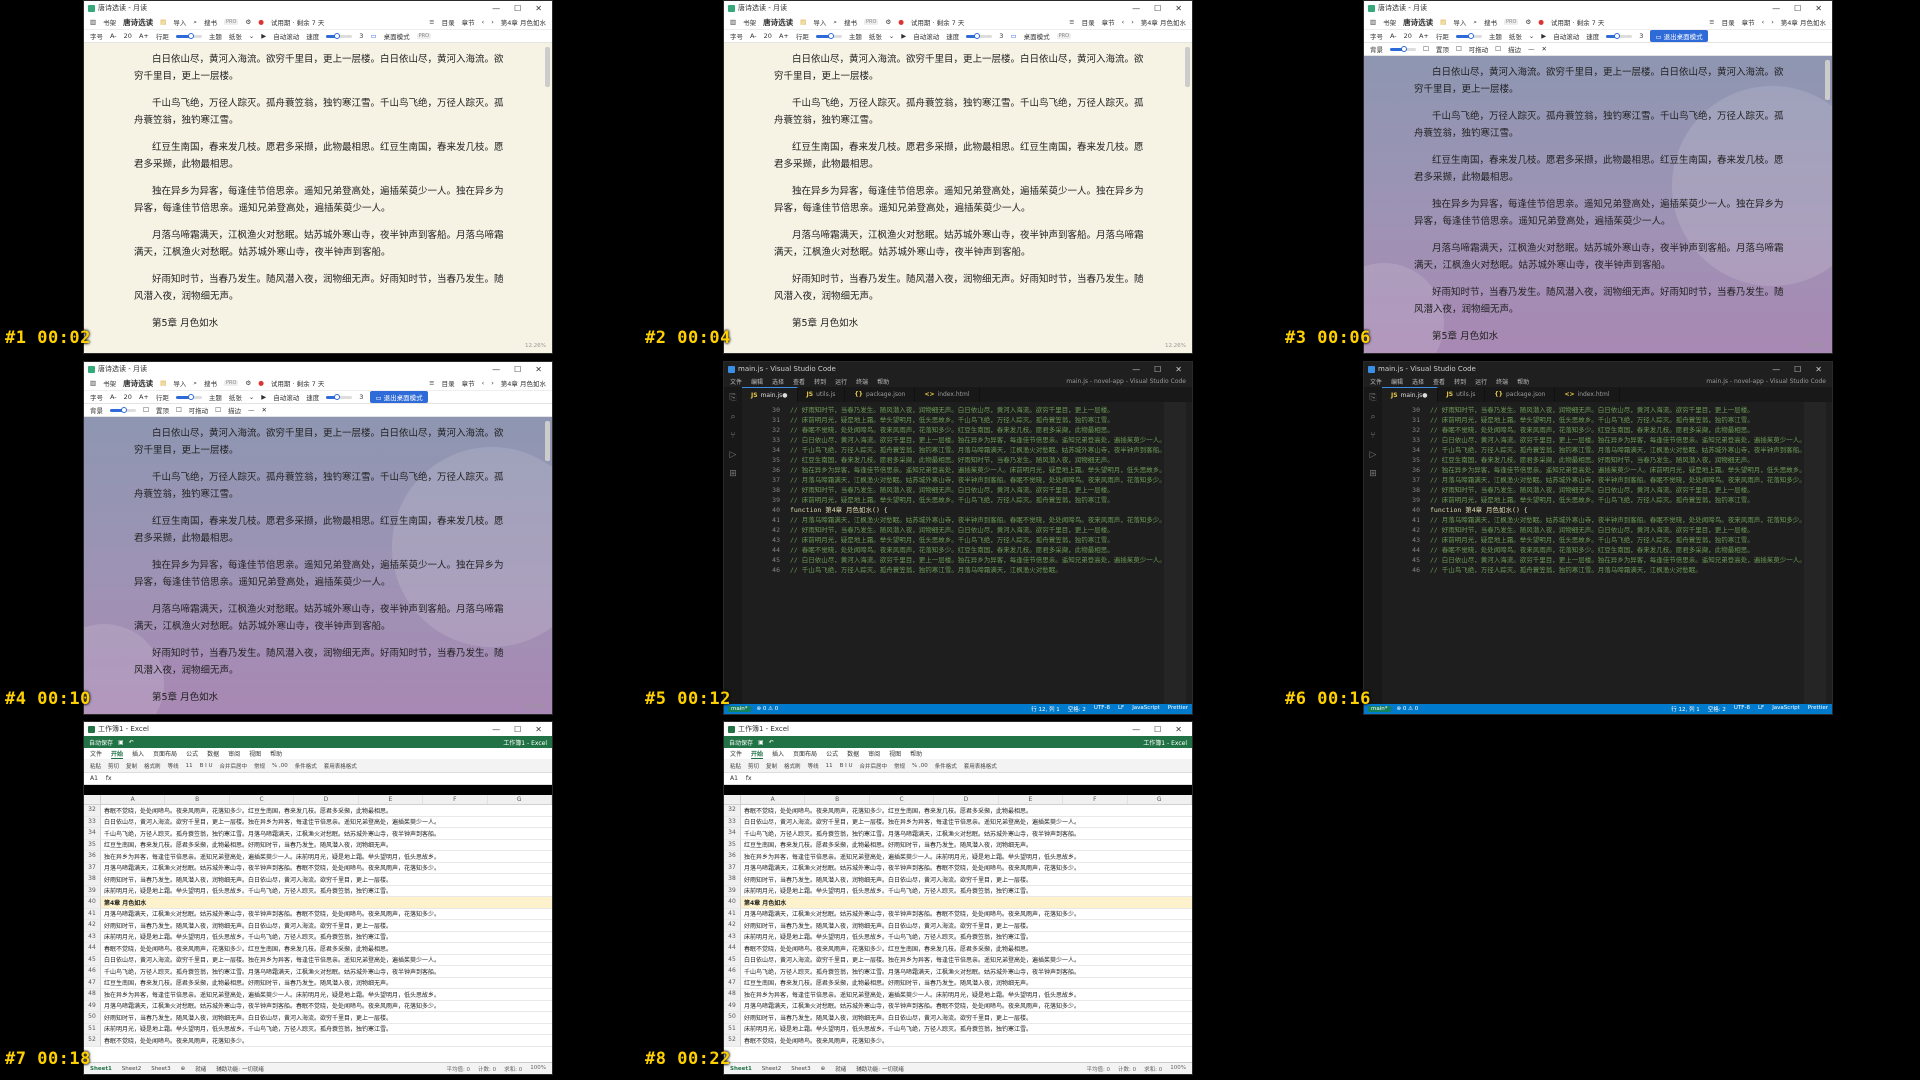 This screenshot has height=1080, width=1920. Describe the element at coordinates (829, 766) in the screenshot. I see `ribbon-command: 11` at that location.